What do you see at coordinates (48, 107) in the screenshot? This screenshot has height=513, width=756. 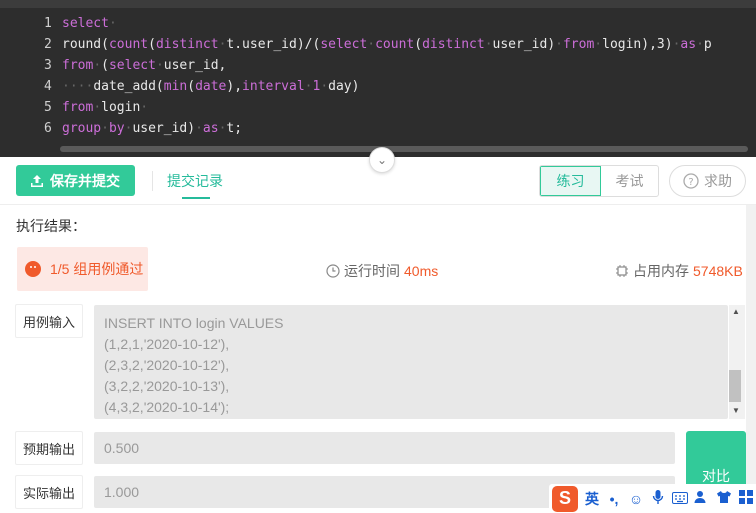 I see `line-number: 5` at bounding box center [48, 107].